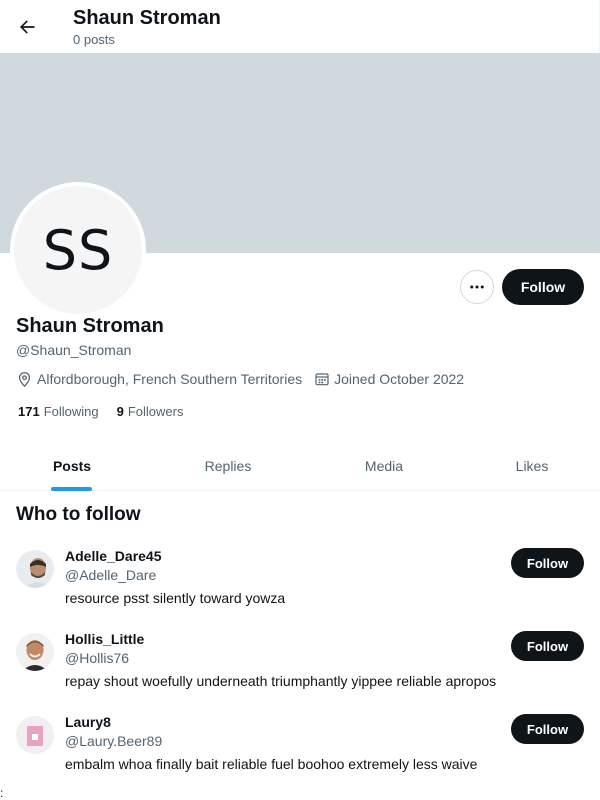 Image resolution: width=600 pixels, height=800 pixels. Describe the element at coordinates (90, 326) in the screenshot. I see `profile-name: Shaun Stroman` at that location.